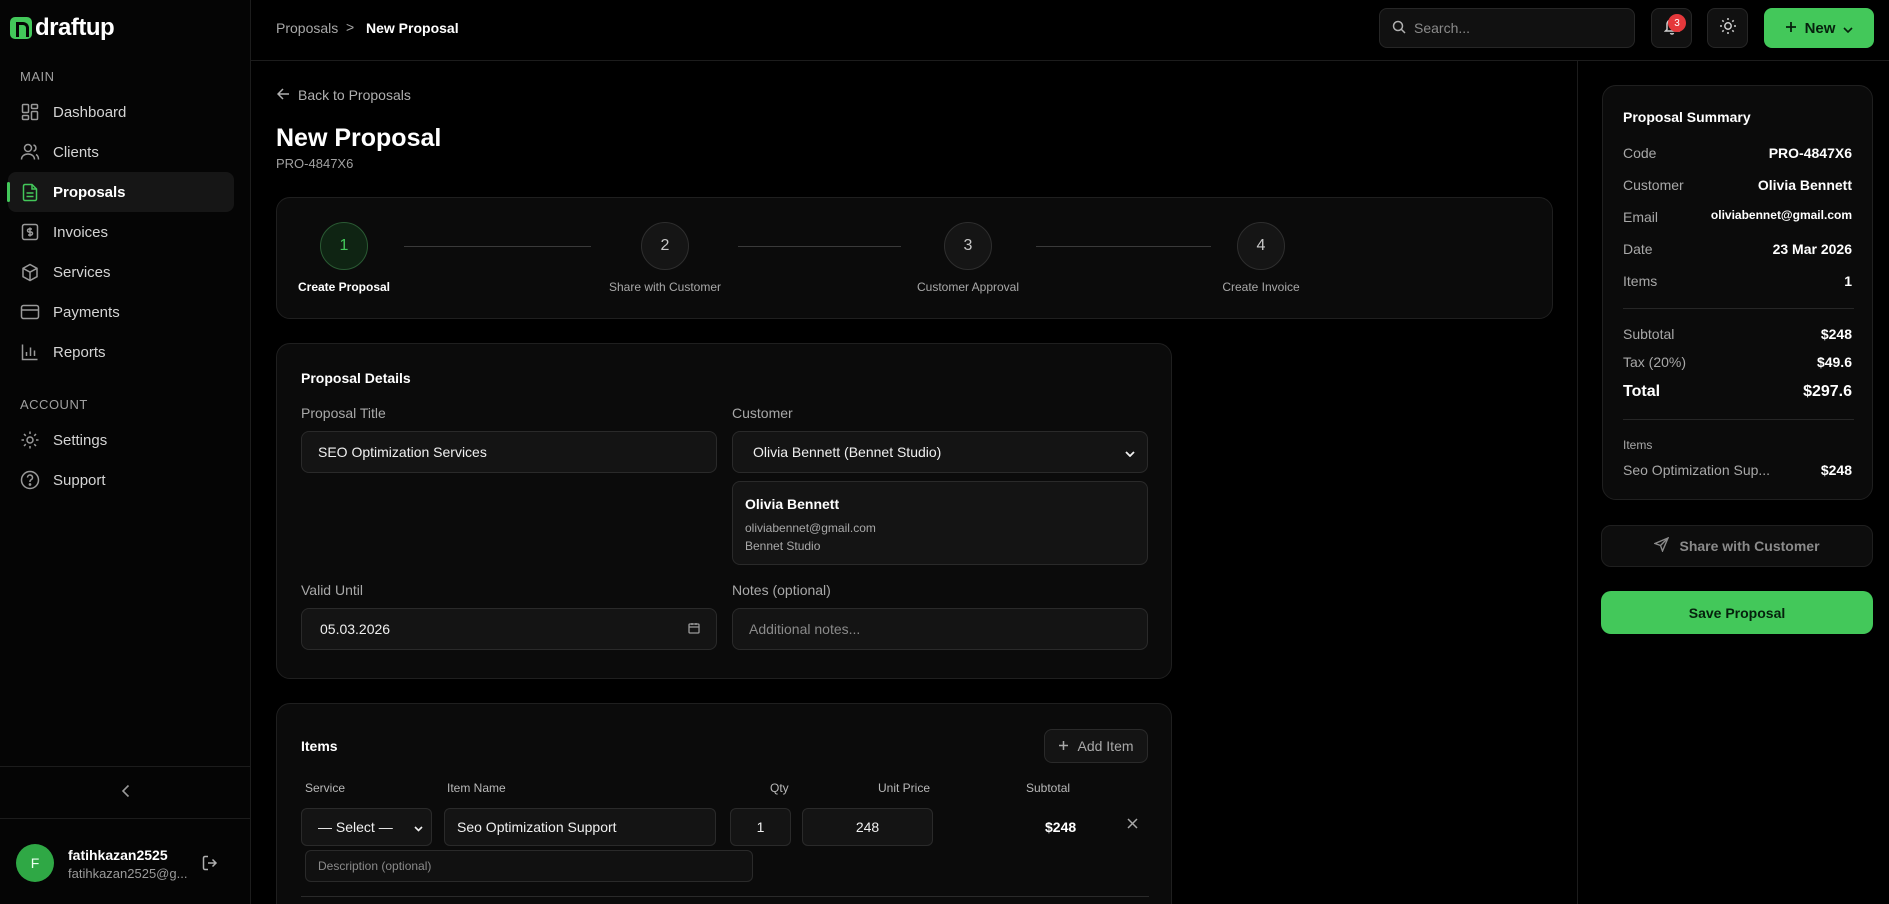  Describe the element at coordinates (121, 232) in the screenshot. I see `sidebar-item-invoices: Invoices` at that location.